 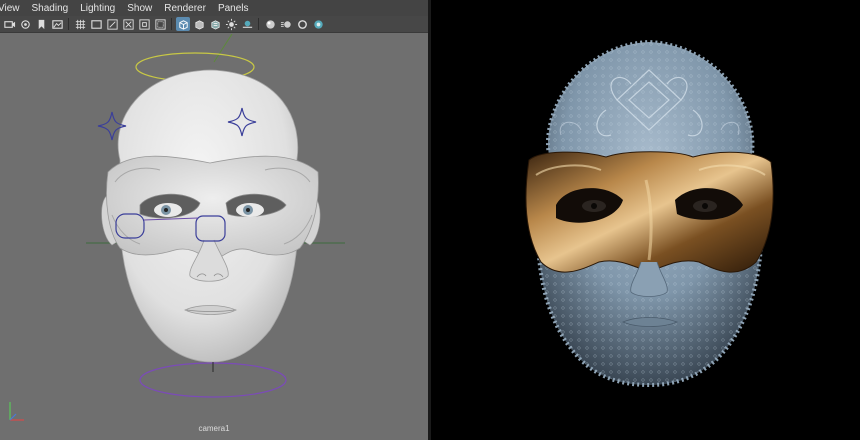 What do you see at coordinates (13, 8) in the screenshot?
I see `menu-view: View` at bounding box center [13, 8].